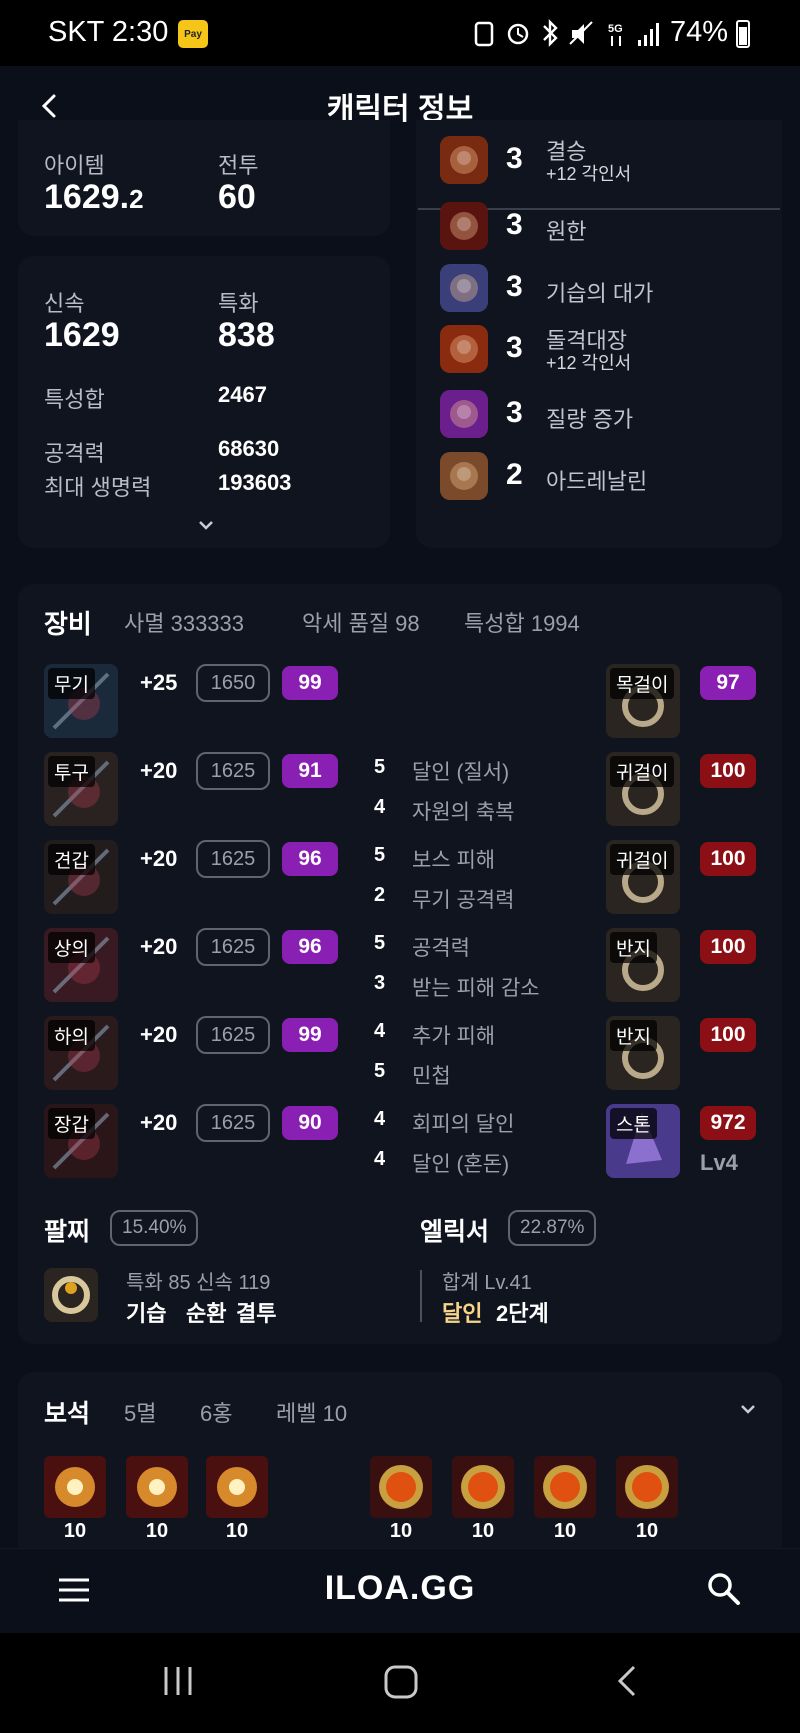  Describe the element at coordinates (81, 1141) in the screenshot. I see `equipment-slot: 장갑` at that location.